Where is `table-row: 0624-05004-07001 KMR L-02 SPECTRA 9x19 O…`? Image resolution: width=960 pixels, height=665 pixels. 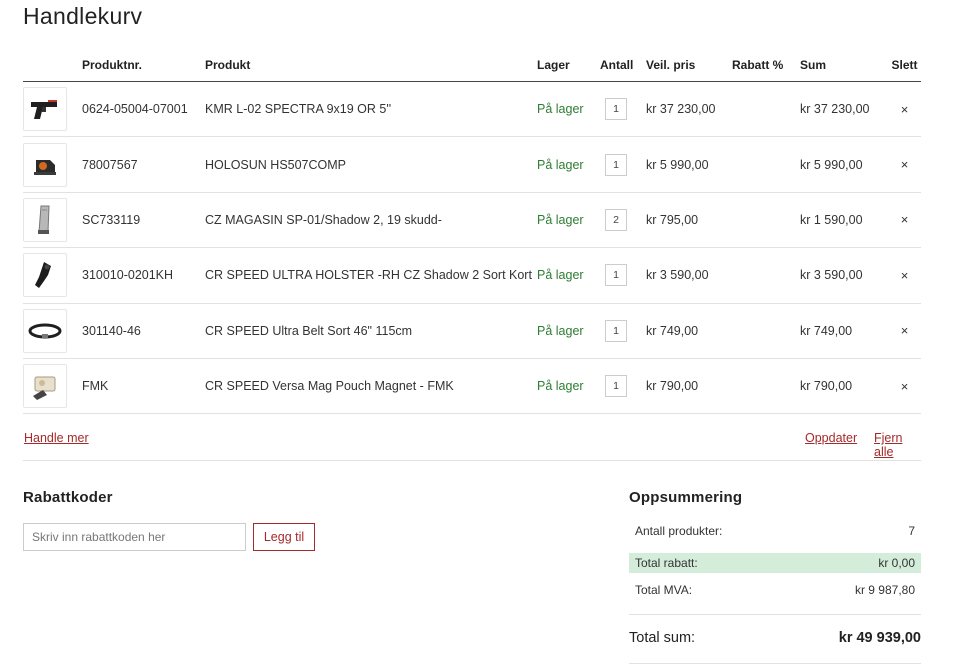 table-row: 0624-05004-07001 KMR L-02 SPECTRA 9x19 O… is located at coordinates (472, 110).